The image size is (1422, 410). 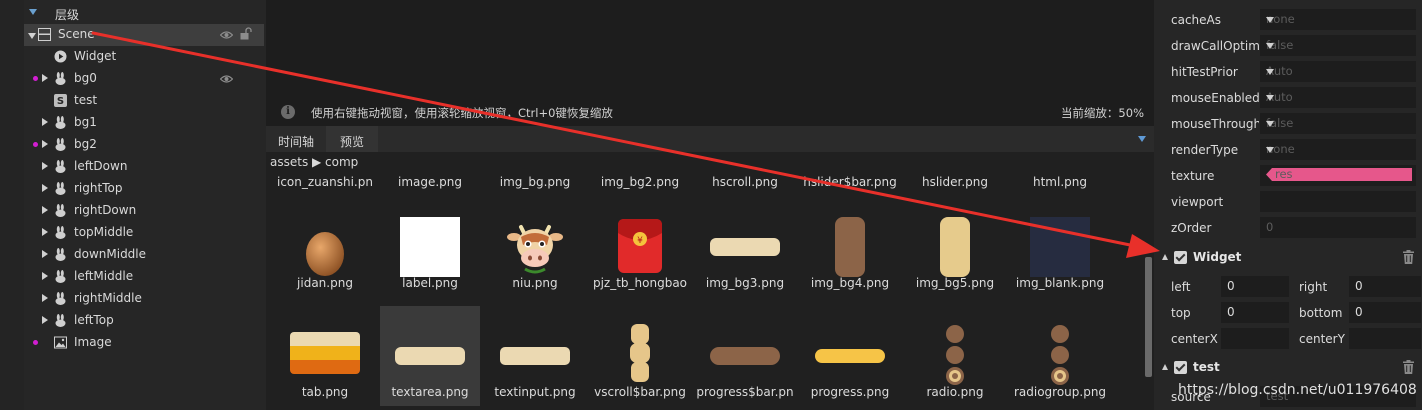 What do you see at coordinates (85, 144) in the screenshot?
I see `tree-item-label: bg2` at bounding box center [85, 144].